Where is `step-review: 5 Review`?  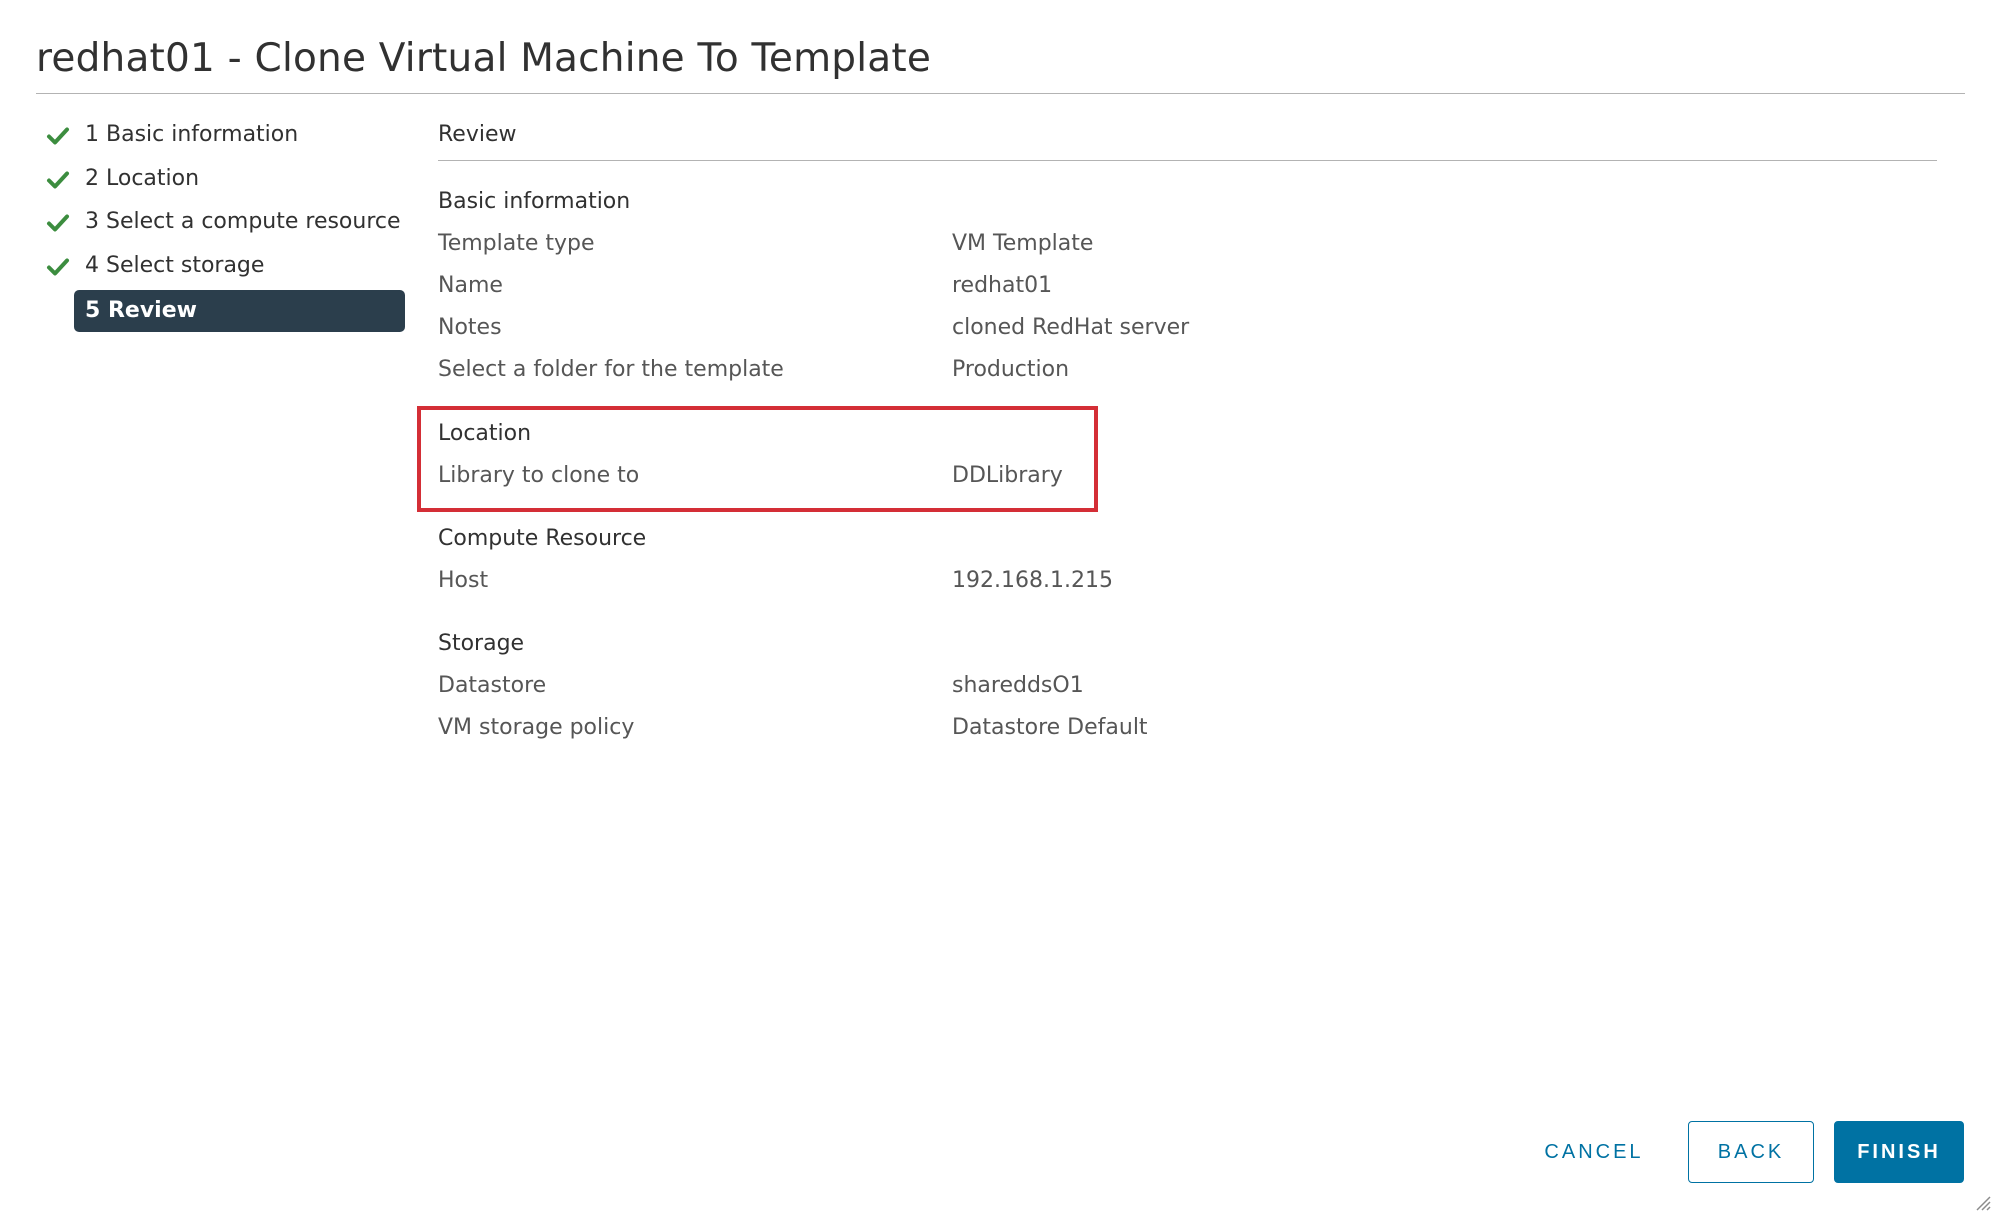 step-review: 5 Review is located at coordinates (226, 312).